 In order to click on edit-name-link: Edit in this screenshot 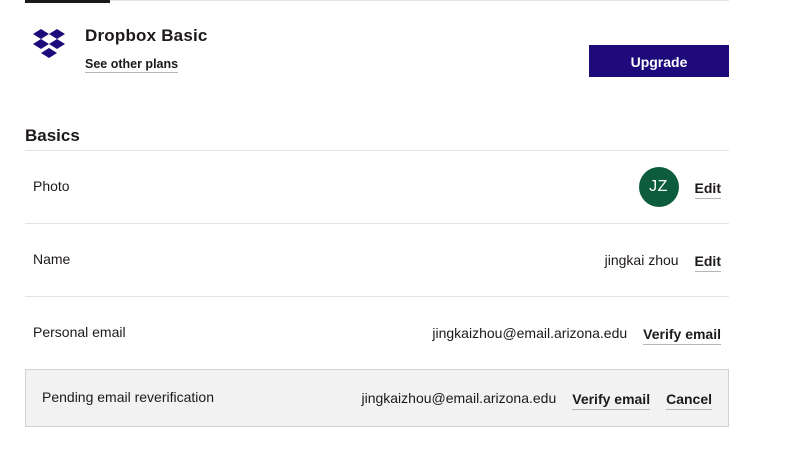, I will do `click(707, 262)`.